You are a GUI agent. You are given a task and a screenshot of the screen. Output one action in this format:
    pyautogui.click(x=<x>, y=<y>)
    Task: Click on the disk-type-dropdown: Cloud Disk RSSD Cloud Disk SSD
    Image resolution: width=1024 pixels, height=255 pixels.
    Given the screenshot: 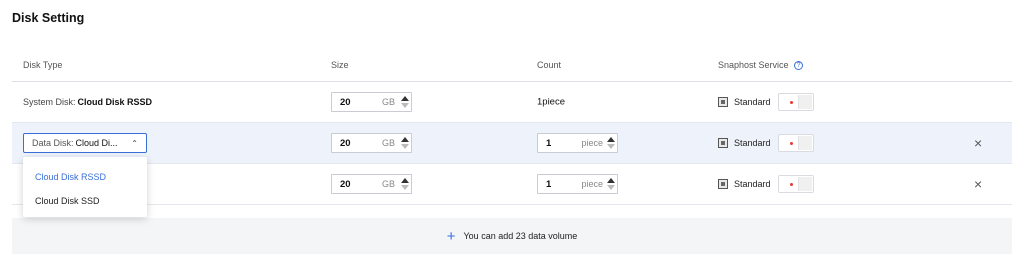 What is the action you would take?
    pyautogui.click(x=85, y=187)
    